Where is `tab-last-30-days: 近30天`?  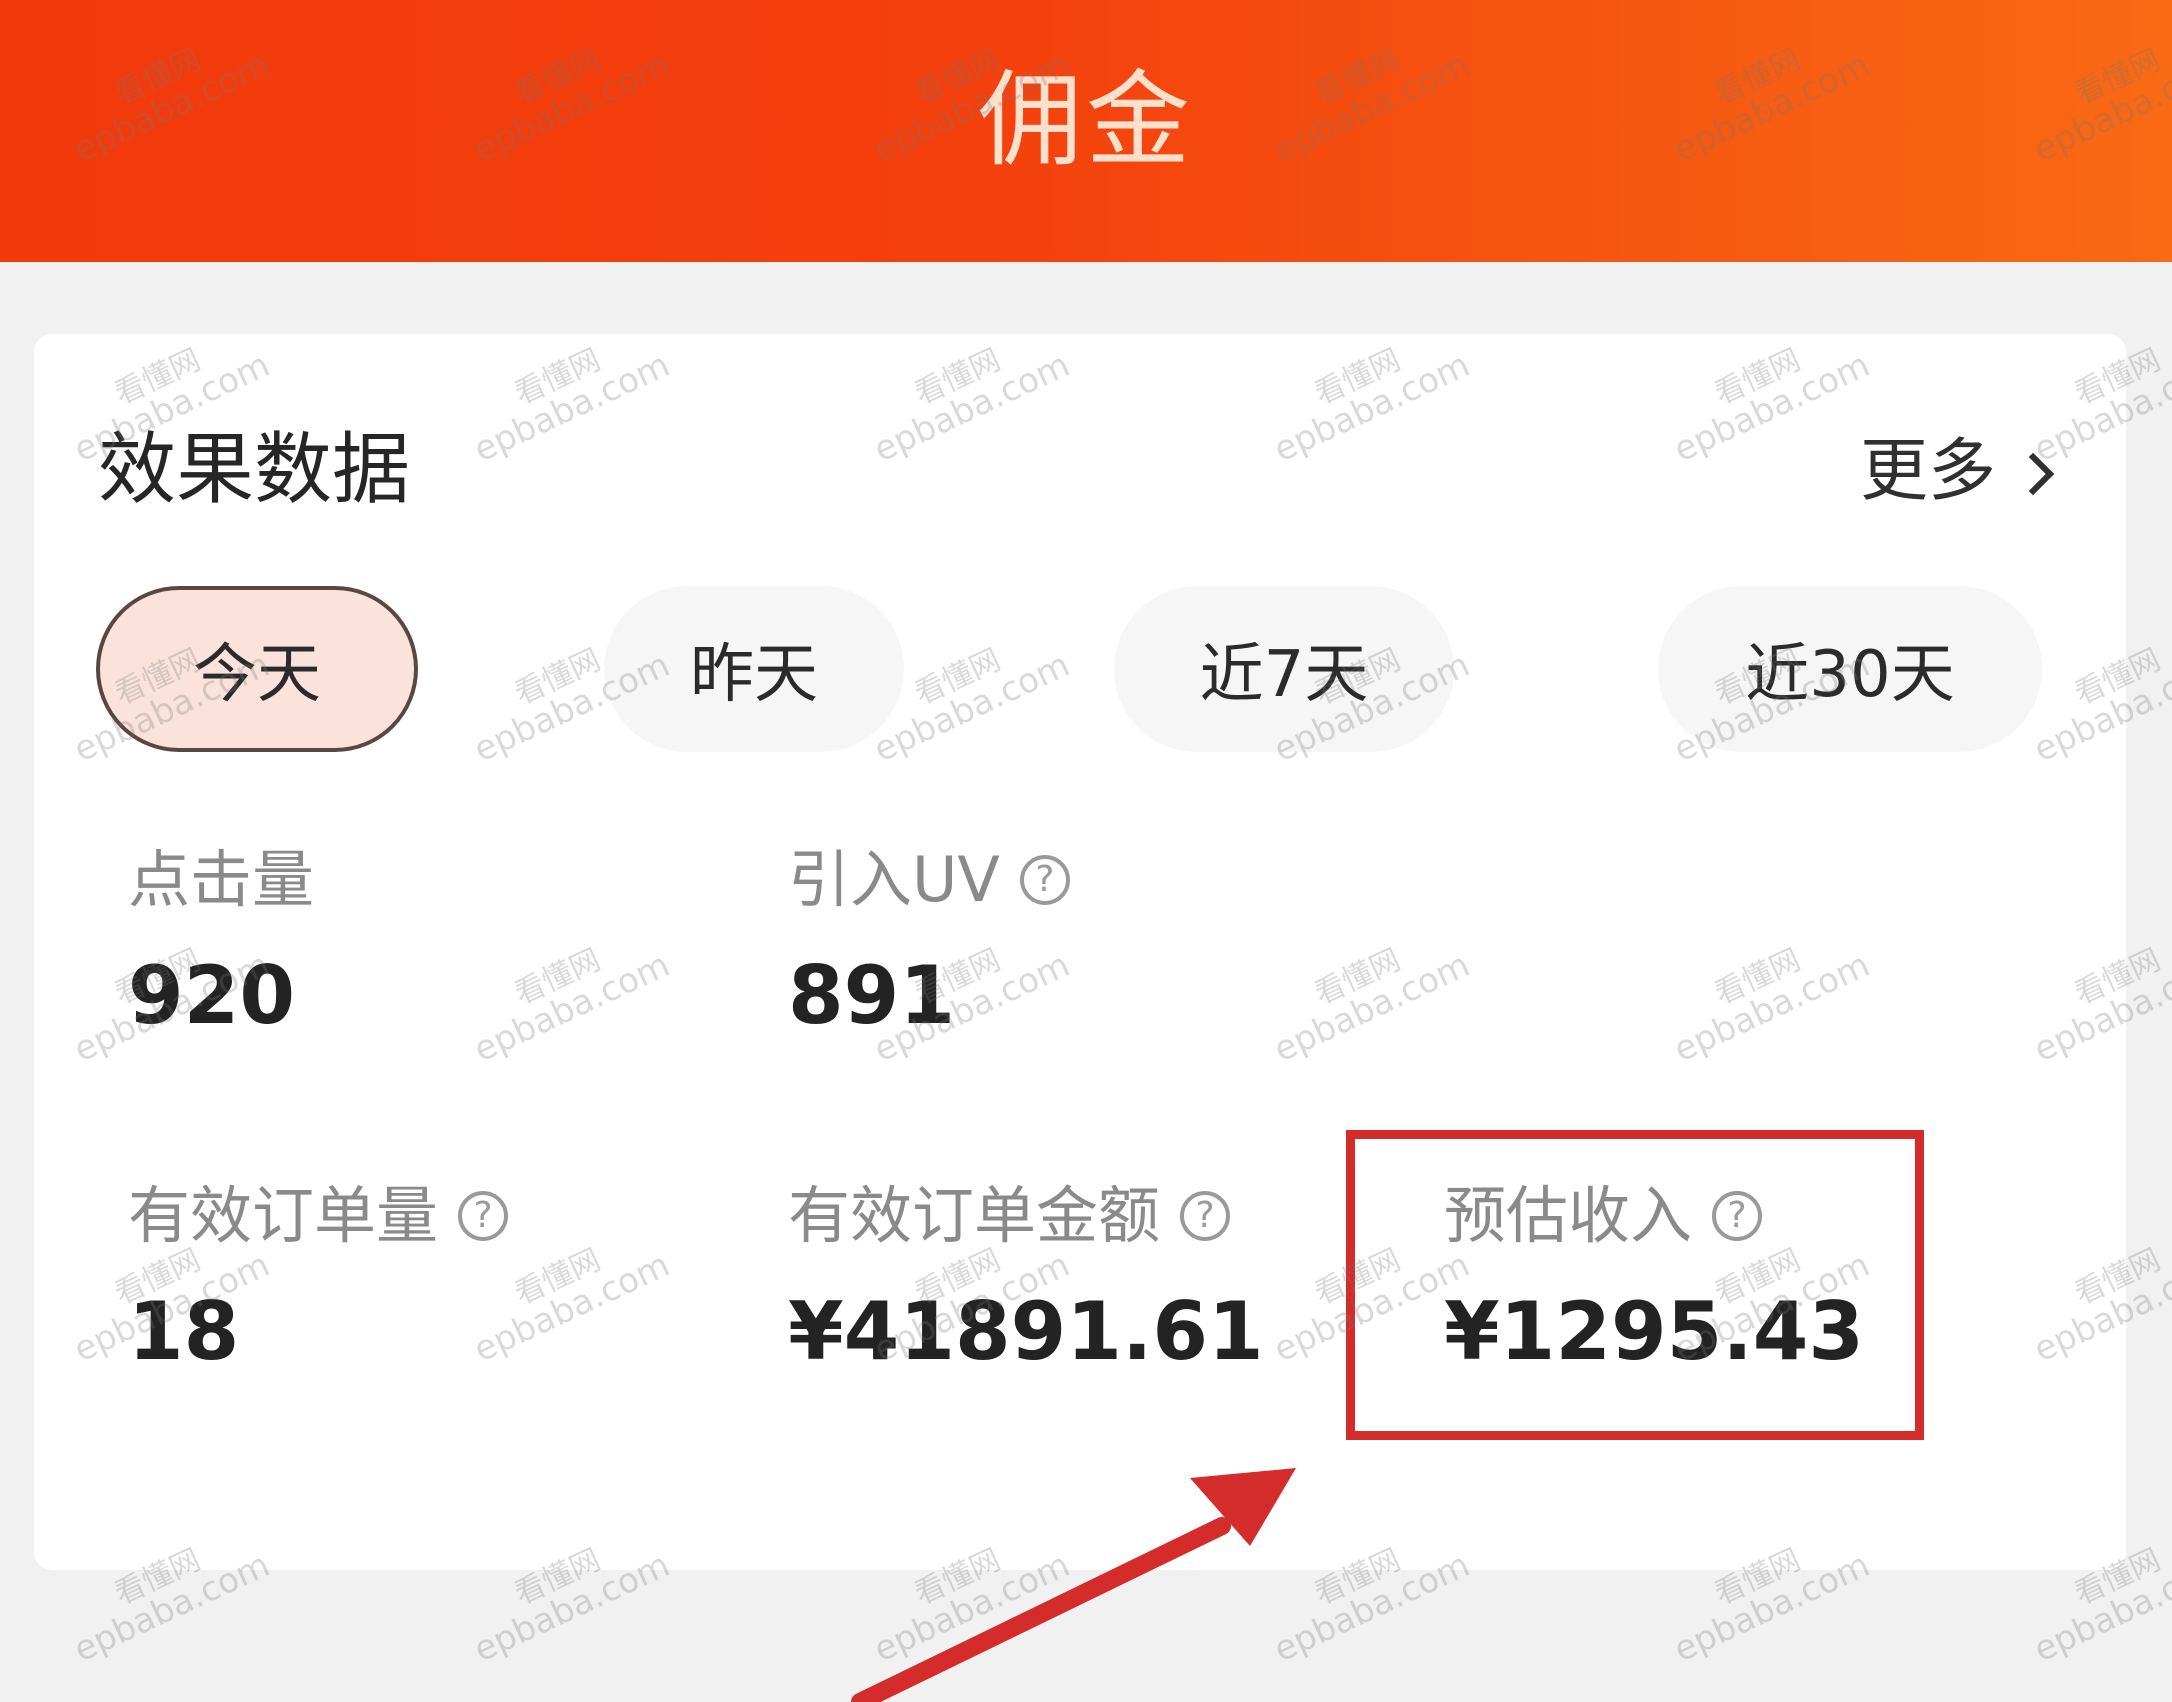 tab-last-30-days: 近30天 is located at coordinates (1850, 669).